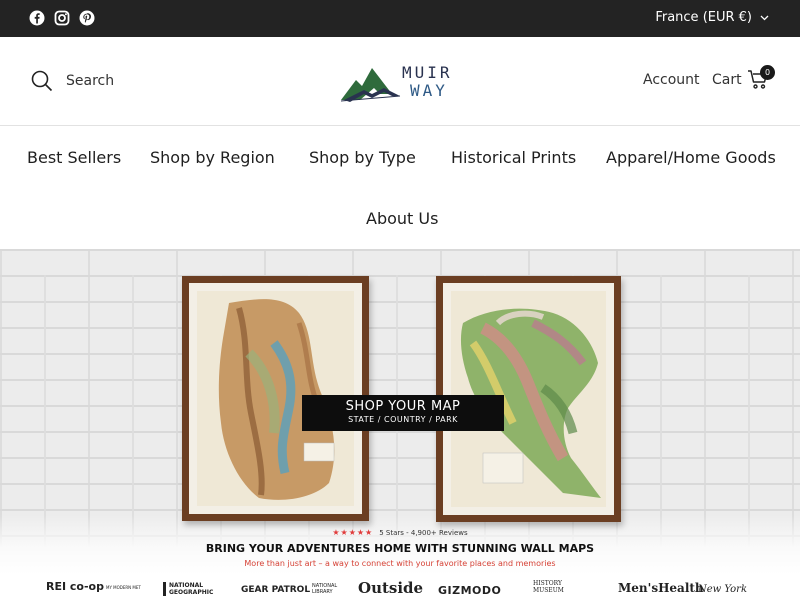 This screenshot has width=800, height=600. I want to click on facebook-icon, so click(37, 18).